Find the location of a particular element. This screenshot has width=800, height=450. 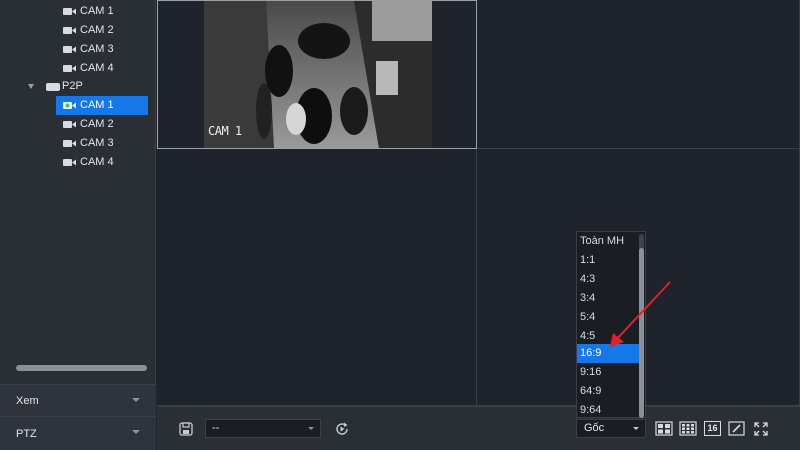

ratio-option-4-3: 4:3 is located at coordinates (608, 279).